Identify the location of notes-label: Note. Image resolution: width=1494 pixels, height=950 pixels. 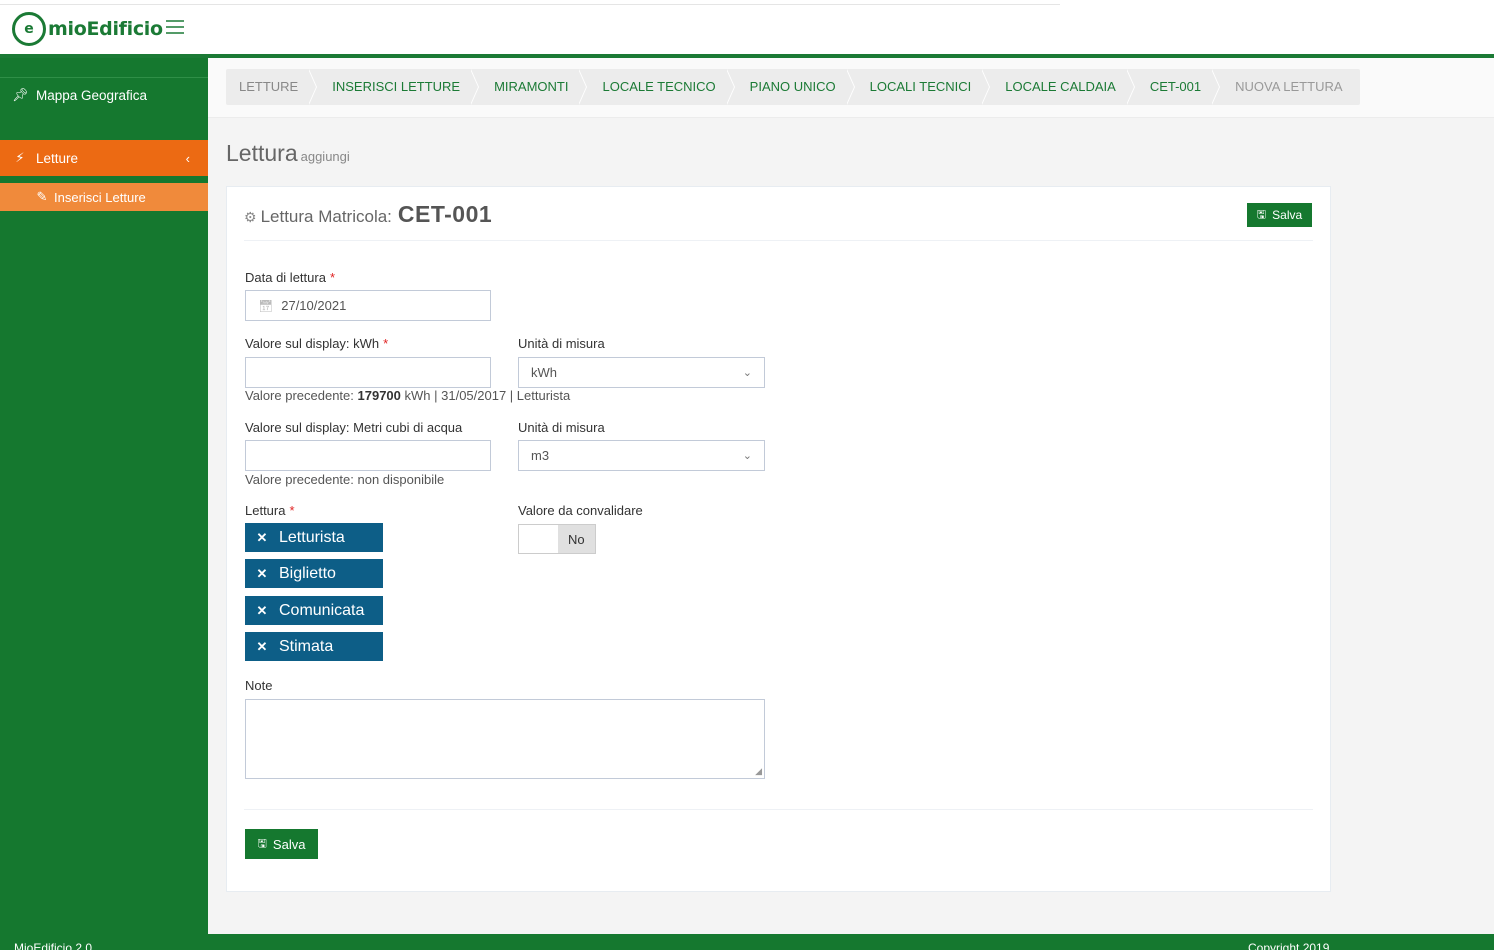
(259, 685).